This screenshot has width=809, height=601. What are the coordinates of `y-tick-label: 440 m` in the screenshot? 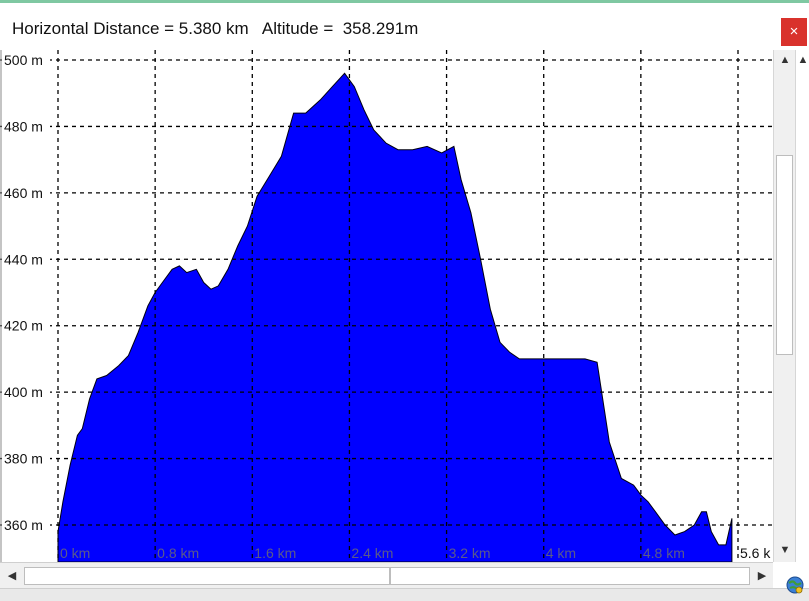 It's located at (23, 259).